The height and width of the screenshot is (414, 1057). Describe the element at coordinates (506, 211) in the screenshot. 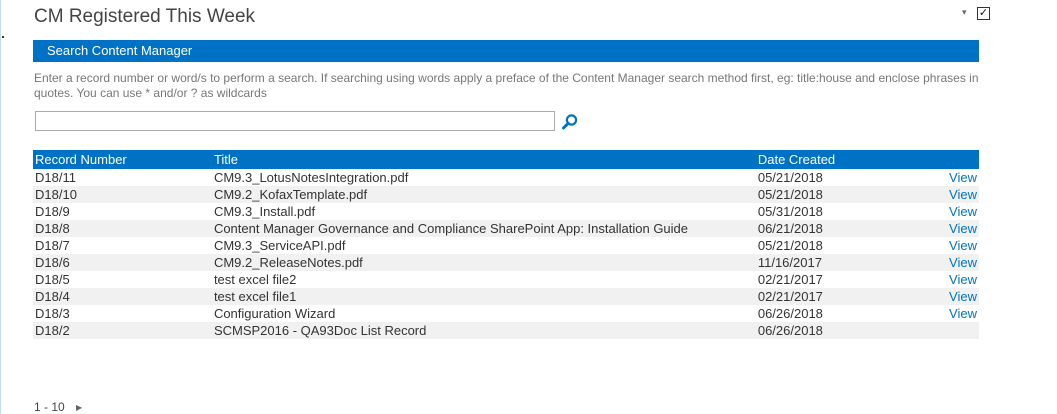

I see `table-row: D18/9 CM9.3_Install.pdf 05/31/2018 View` at that location.